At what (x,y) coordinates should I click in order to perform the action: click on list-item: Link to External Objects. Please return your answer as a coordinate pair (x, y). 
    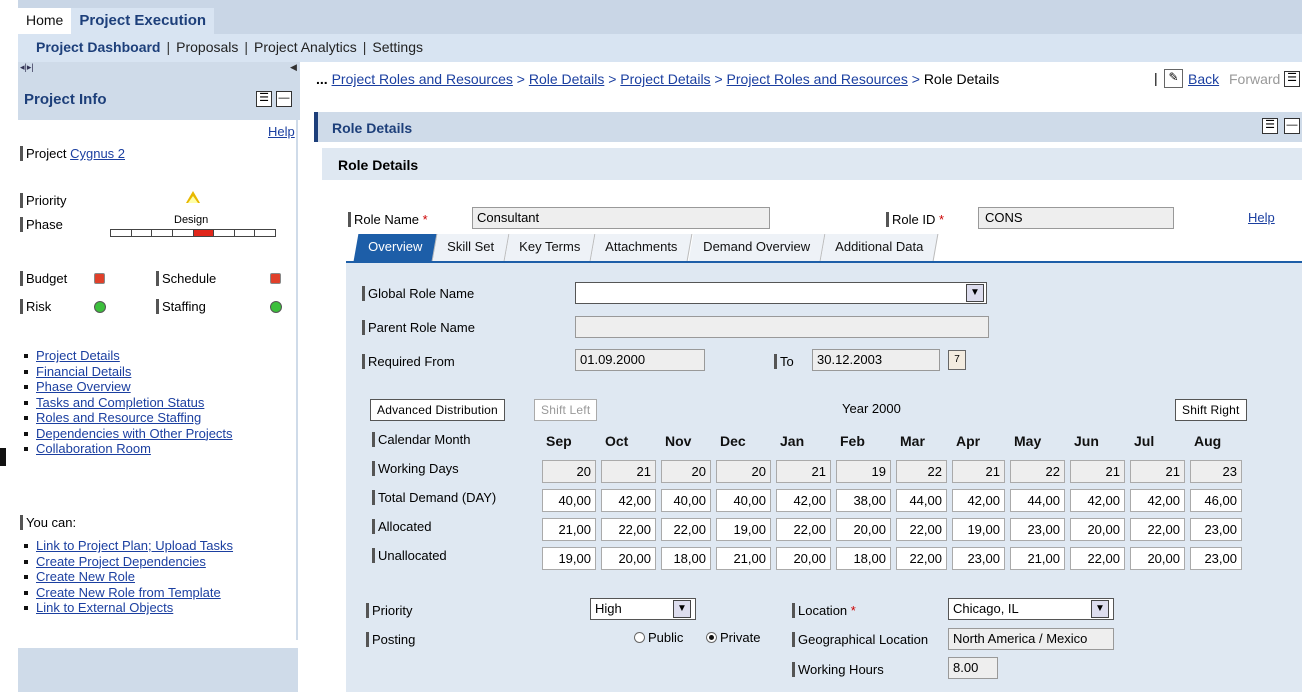
    Looking at the image, I should click on (127, 608).